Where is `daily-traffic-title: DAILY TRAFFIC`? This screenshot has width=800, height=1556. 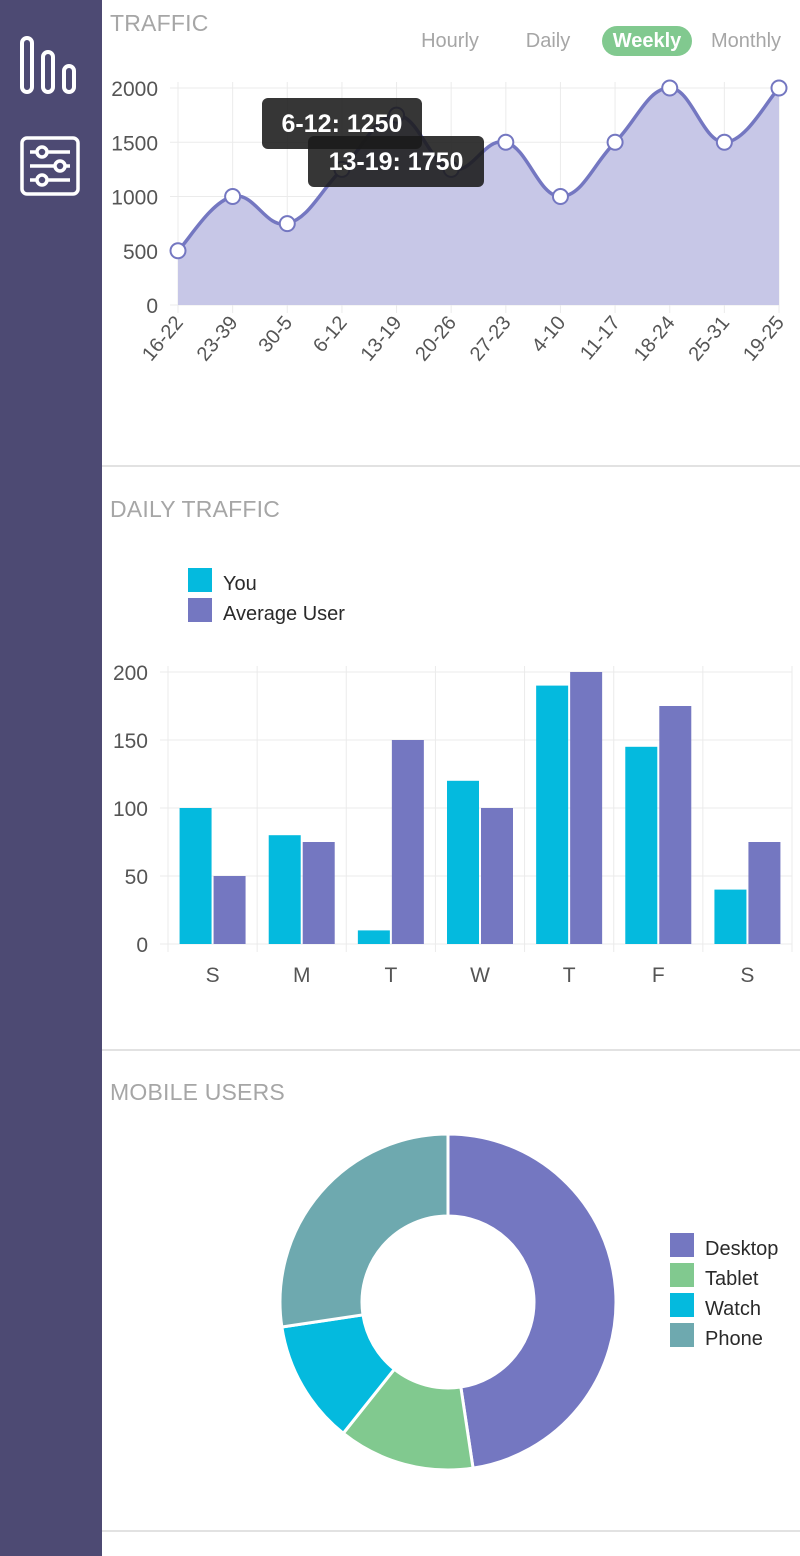 daily-traffic-title: DAILY TRAFFIC is located at coordinates (195, 509).